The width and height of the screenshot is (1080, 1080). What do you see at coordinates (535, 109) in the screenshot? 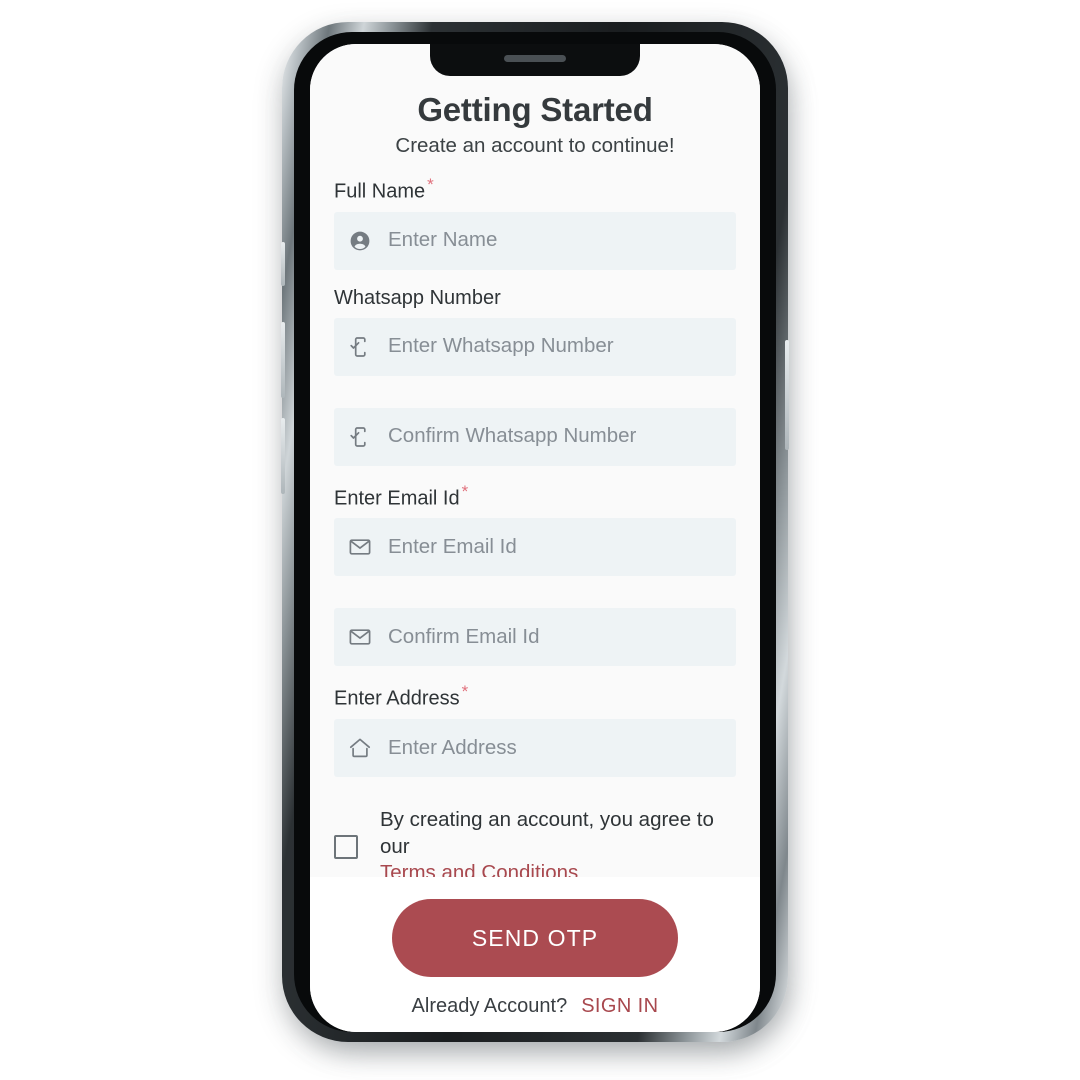
I see `page-title: Getting Started` at bounding box center [535, 109].